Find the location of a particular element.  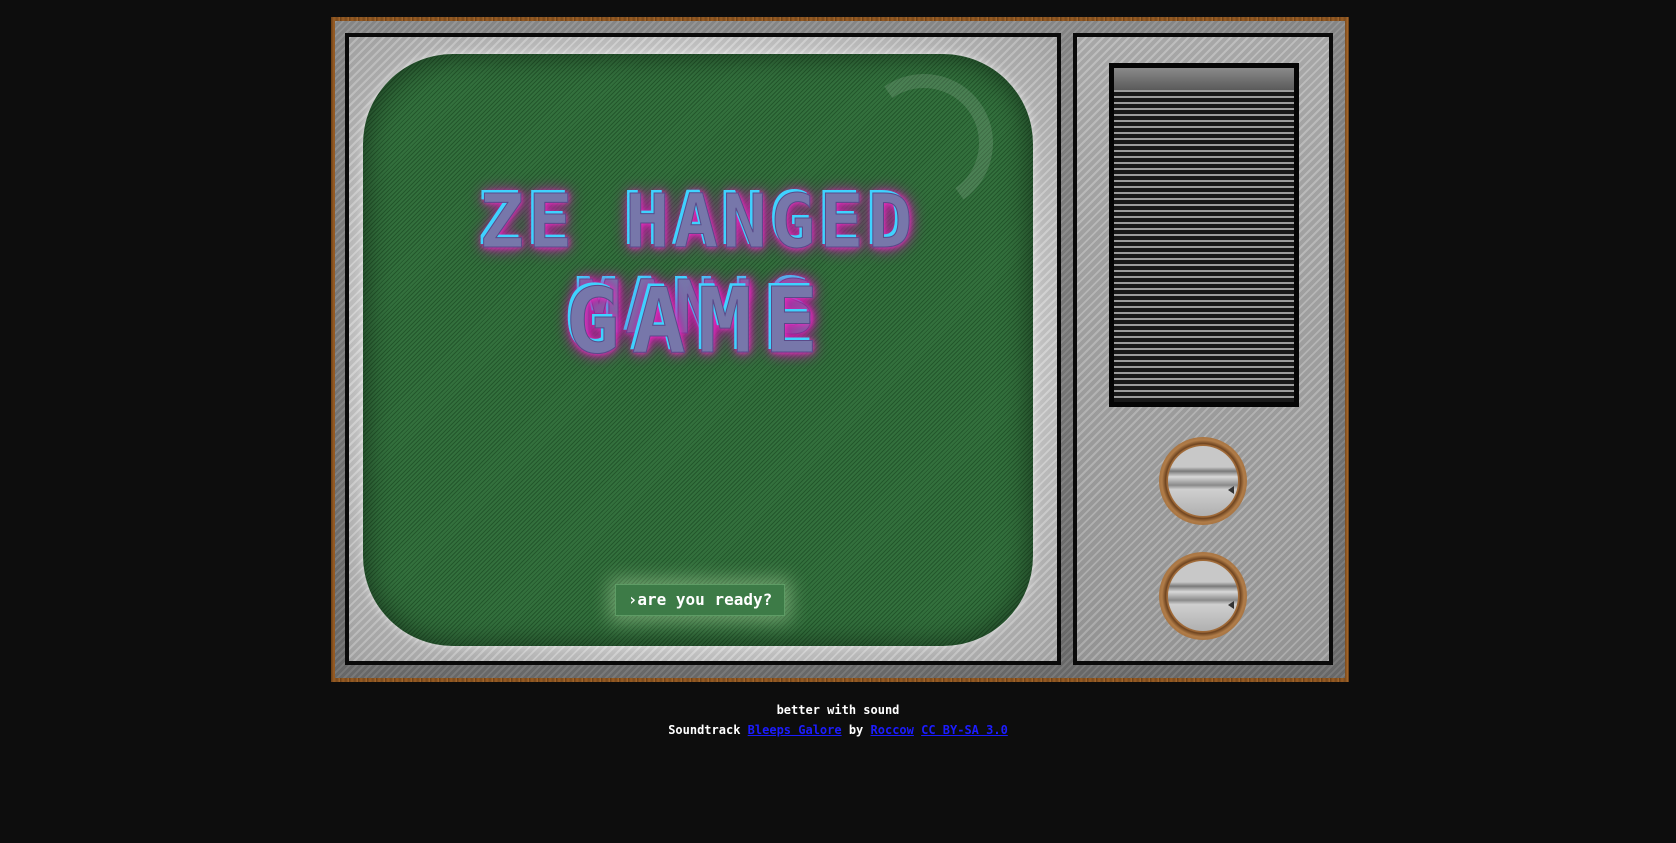

speaker-top-bar is located at coordinates (1204, 79).